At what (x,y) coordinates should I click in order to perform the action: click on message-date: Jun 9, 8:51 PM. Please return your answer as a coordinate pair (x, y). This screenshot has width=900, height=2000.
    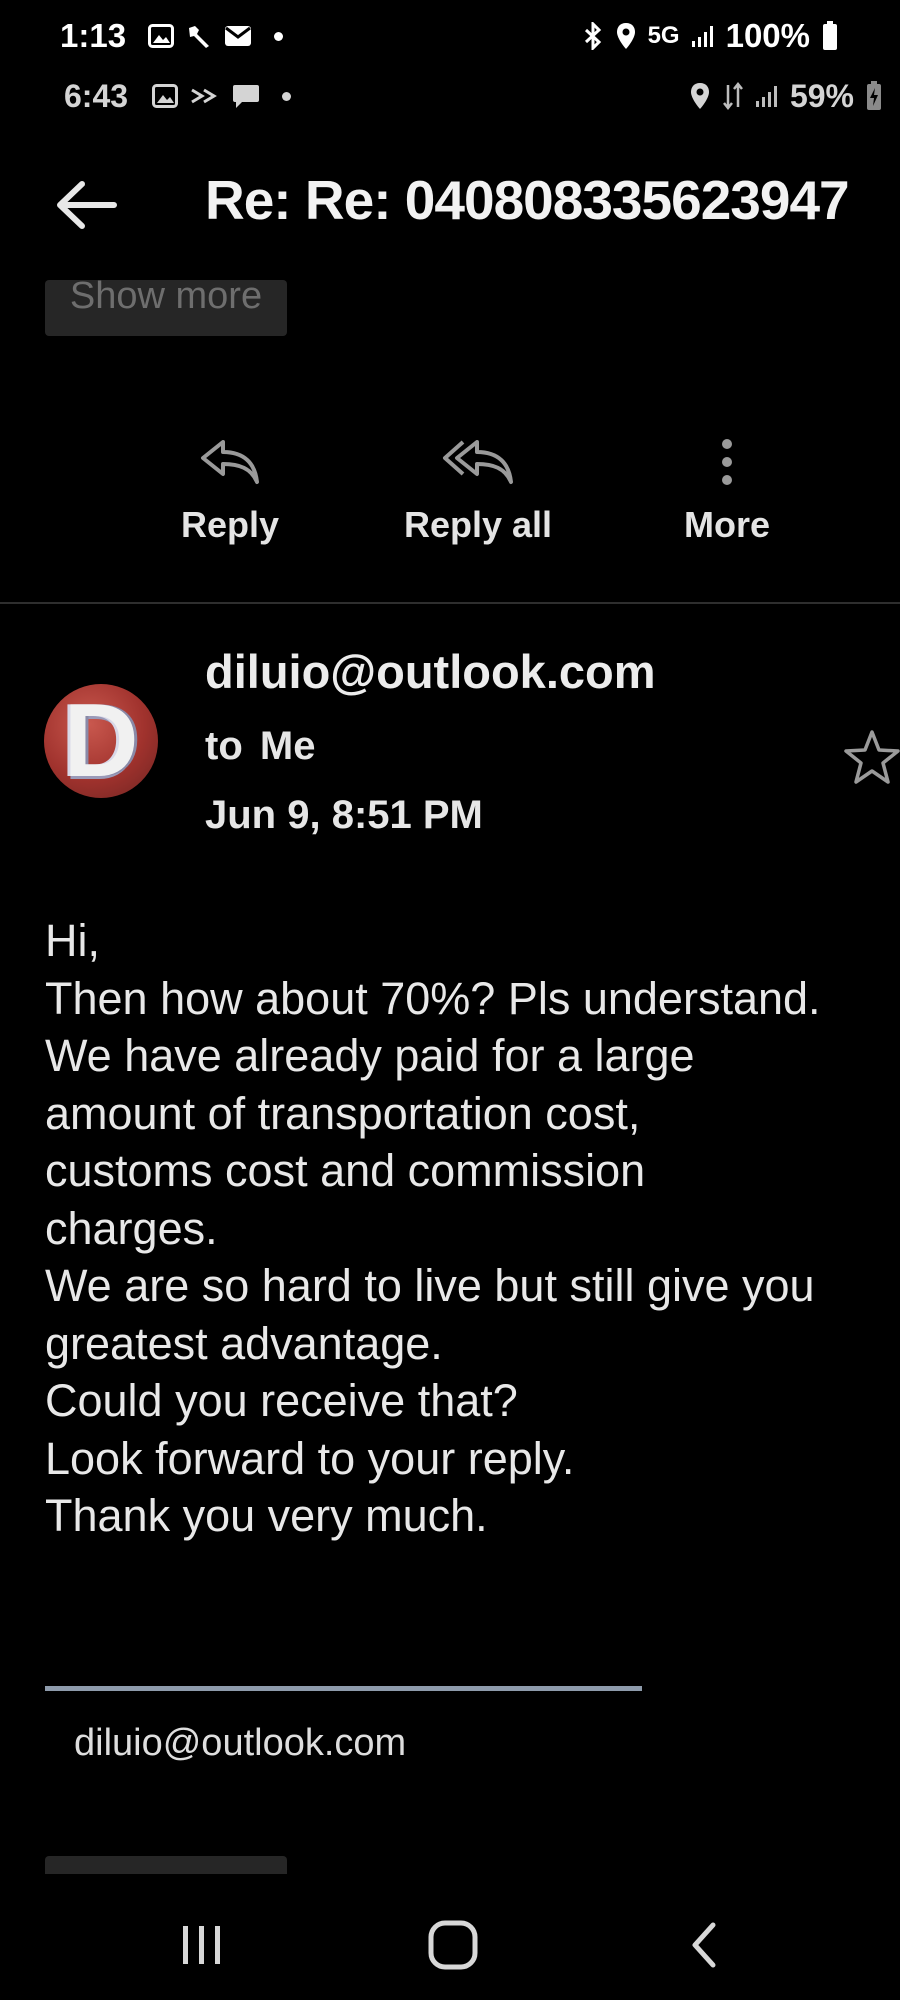
    Looking at the image, I should click on (344, 815).